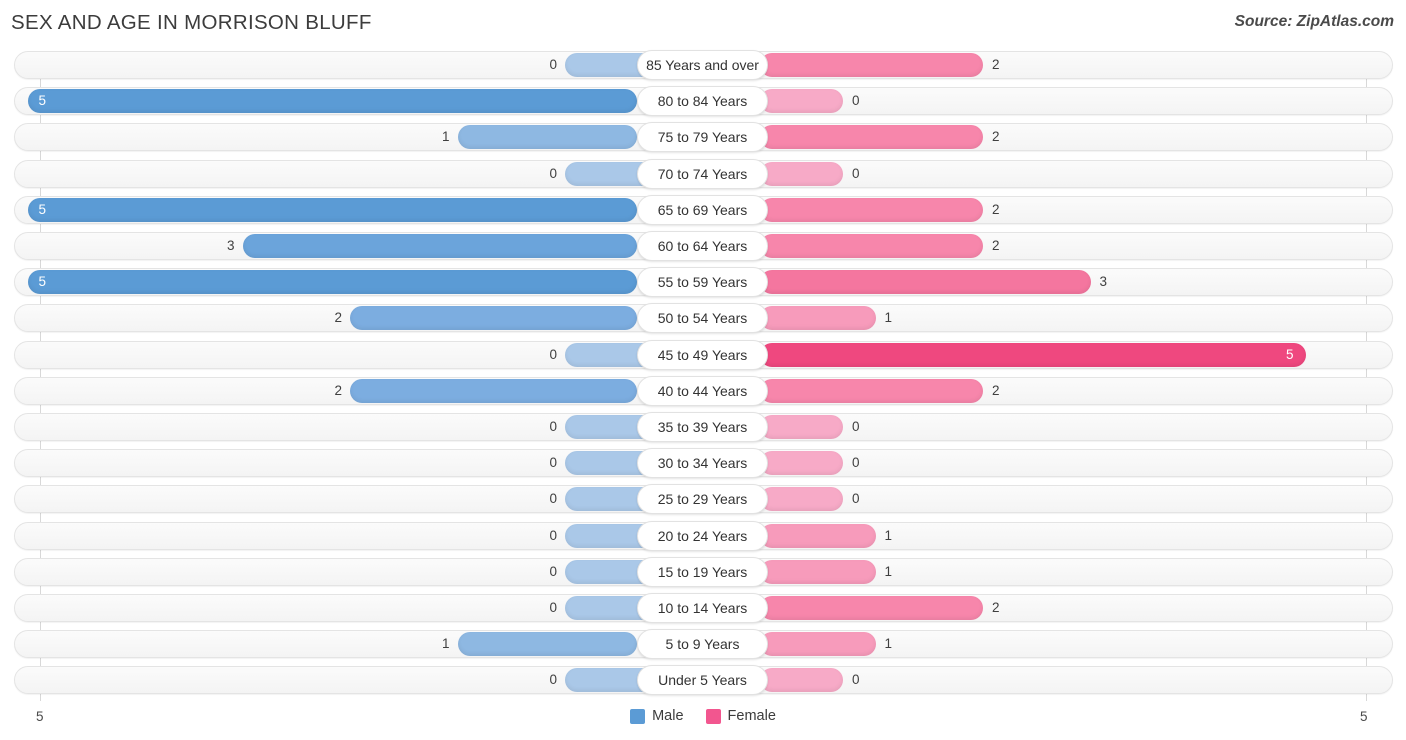 This screenshot has height=740, width=1406. Describe the element at coordinates (703, 282) in the screenshot. I see `table-row: 5 3 55 to 59 Years` at that location.